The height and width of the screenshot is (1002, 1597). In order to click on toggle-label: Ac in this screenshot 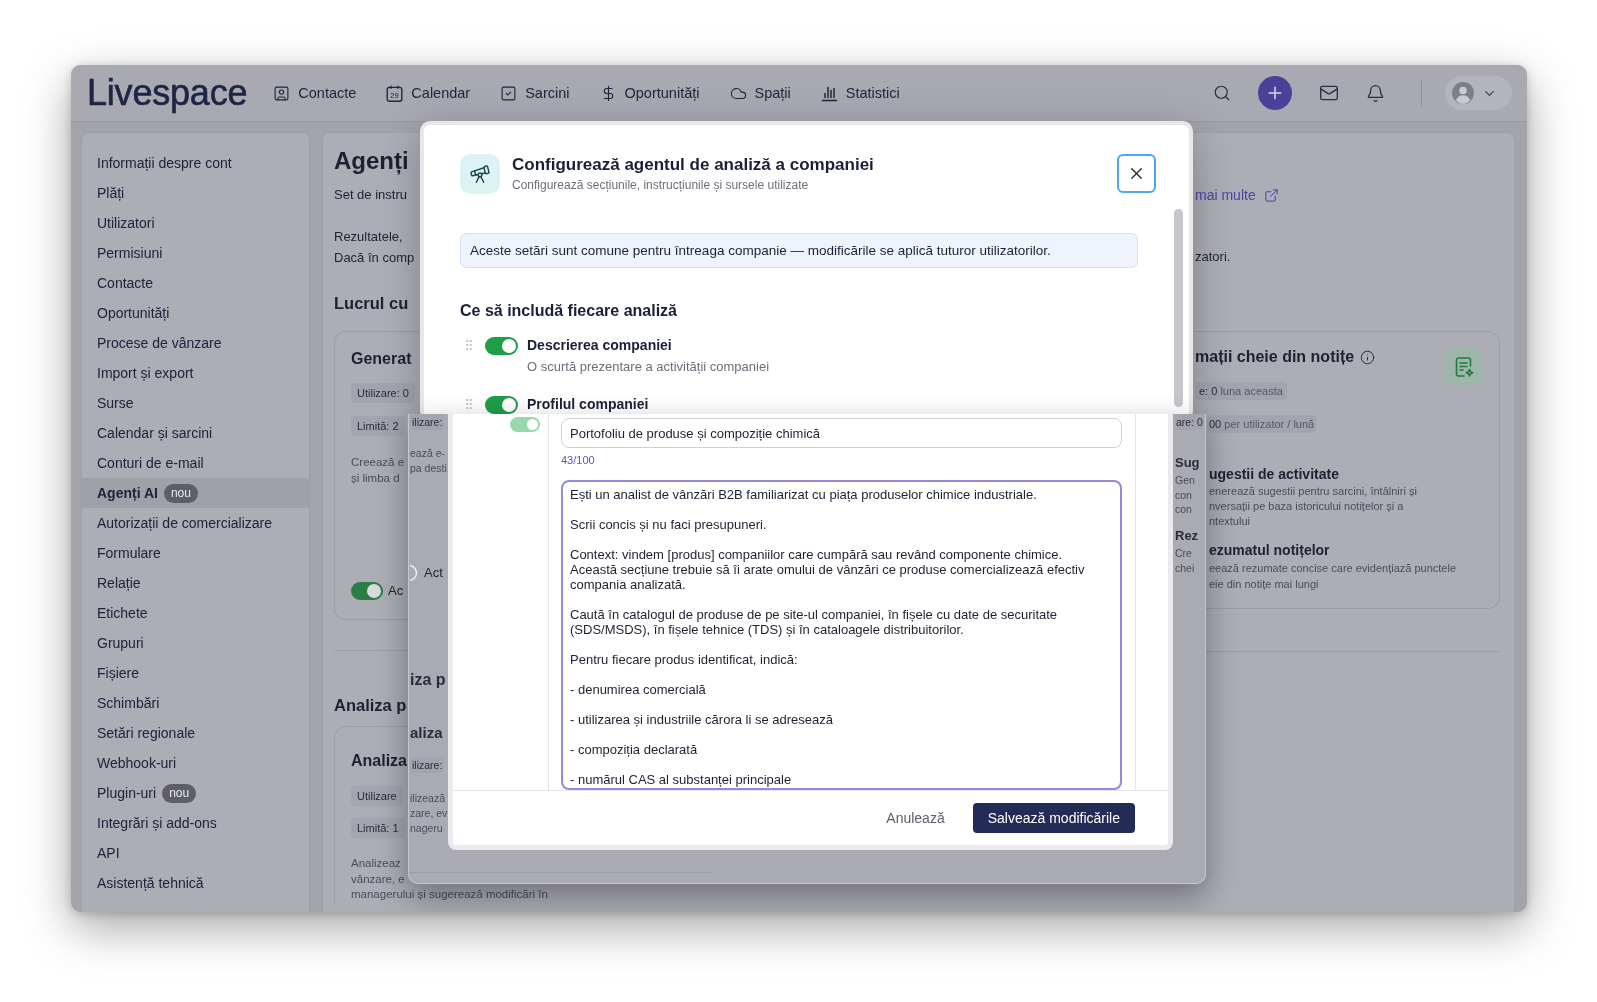, I will do `click(396, 591)`.